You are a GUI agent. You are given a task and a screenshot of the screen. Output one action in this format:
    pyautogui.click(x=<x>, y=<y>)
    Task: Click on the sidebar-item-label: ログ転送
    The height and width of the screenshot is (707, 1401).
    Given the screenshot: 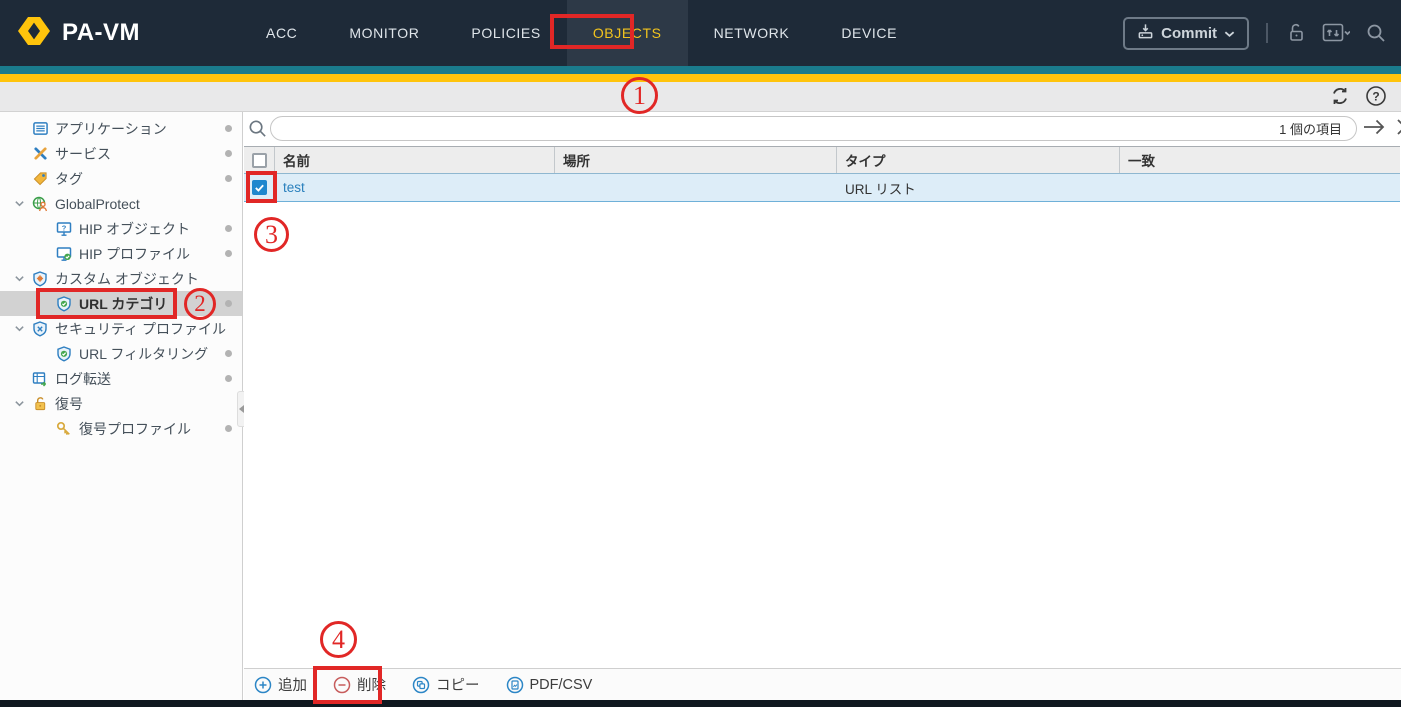 What is the action you would take?
    pyautogui.click(x=83, y=378)
    